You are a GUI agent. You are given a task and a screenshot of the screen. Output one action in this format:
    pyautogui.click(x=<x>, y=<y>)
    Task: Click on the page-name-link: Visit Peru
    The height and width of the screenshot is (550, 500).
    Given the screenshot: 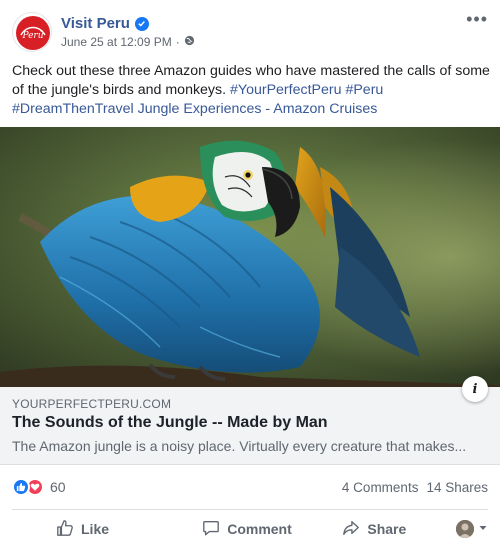 What is the action you would take?
    pyautogui.click(x=105, y=23)
    